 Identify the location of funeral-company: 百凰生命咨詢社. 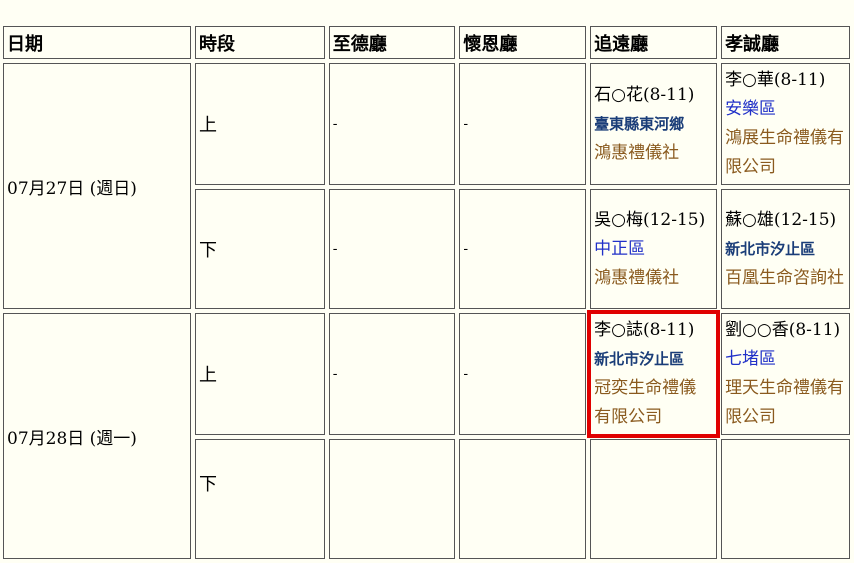
(785, 277).